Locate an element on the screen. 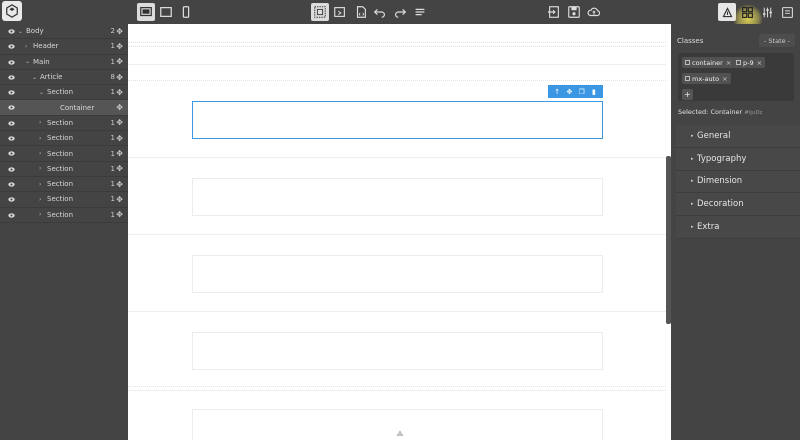  blocks-icon is located at coordinates (747, 12).